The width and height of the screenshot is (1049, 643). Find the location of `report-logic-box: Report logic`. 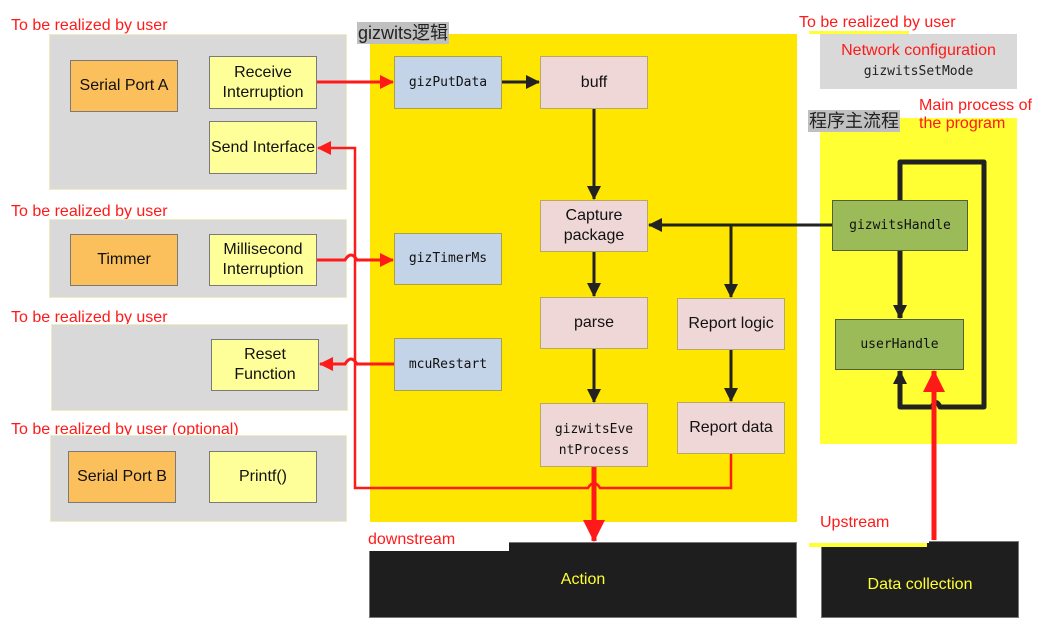

report-logic-box: Report logic is located at coordinates (731, 324).